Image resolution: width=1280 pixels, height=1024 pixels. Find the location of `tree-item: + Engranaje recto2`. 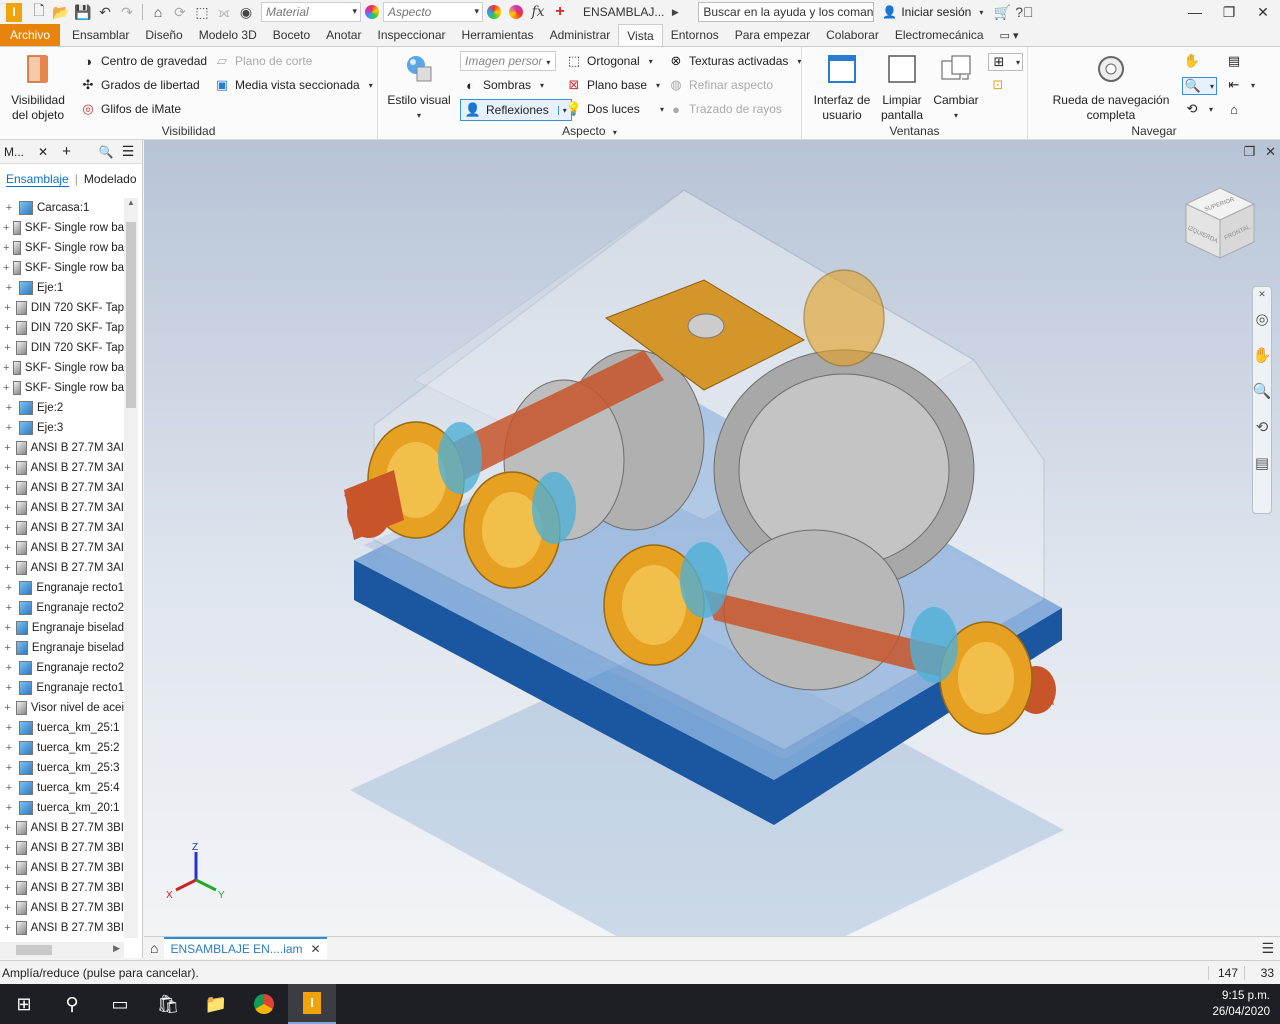

tree-item: + Engranaje recto2 is located at coordinates (62, 668).